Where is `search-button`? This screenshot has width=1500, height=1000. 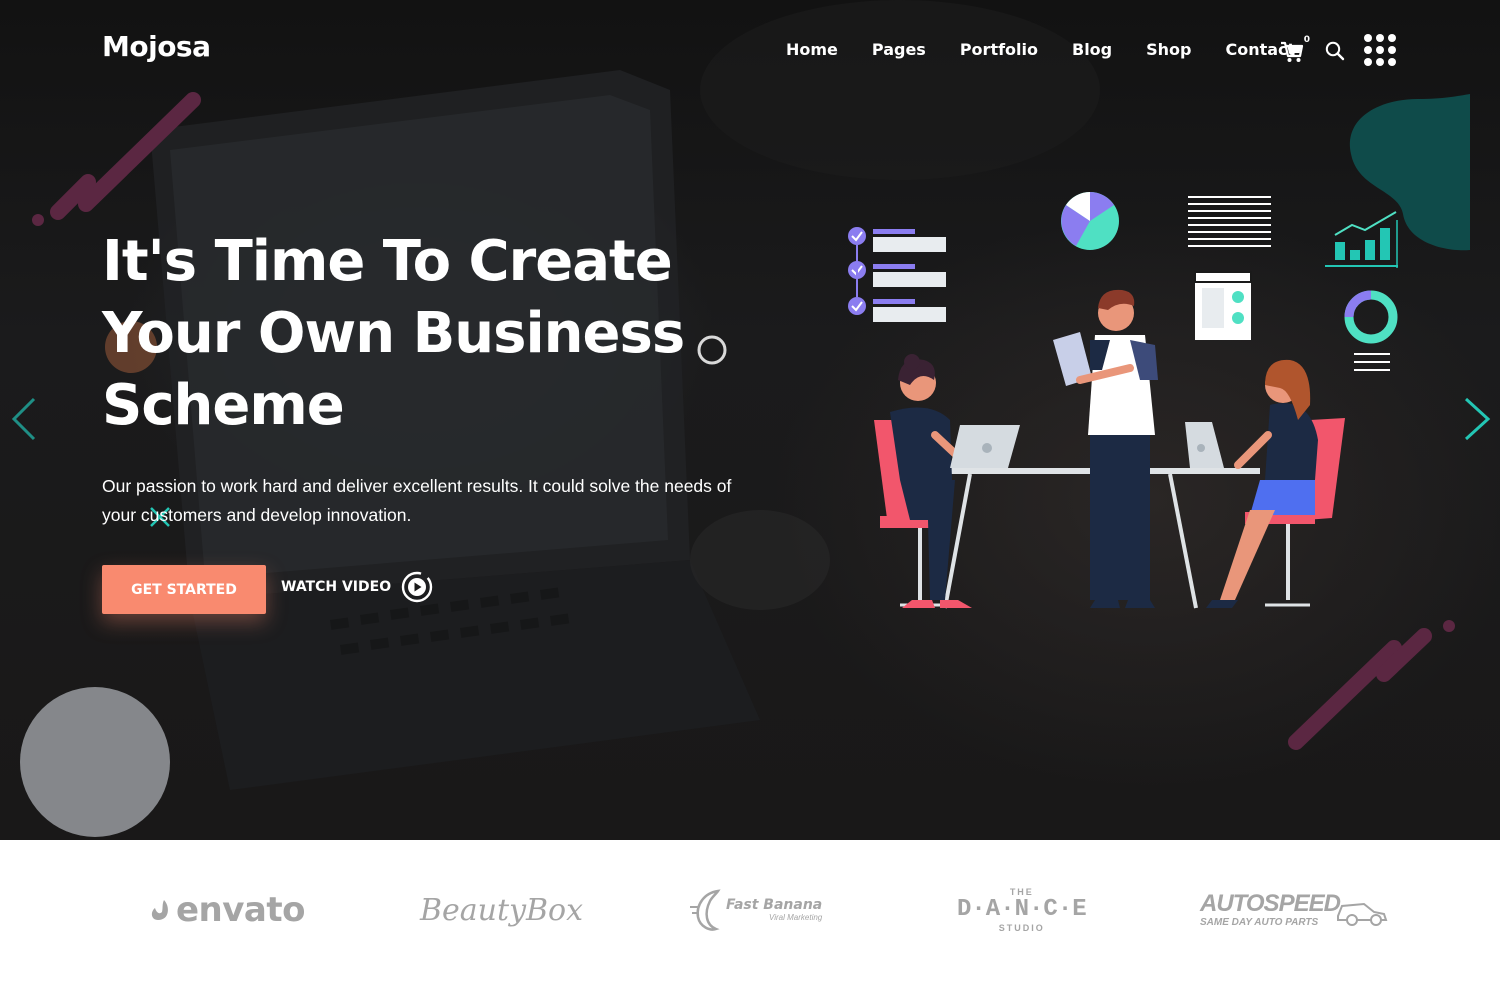
search-button is located at coordinates (1335, 50).